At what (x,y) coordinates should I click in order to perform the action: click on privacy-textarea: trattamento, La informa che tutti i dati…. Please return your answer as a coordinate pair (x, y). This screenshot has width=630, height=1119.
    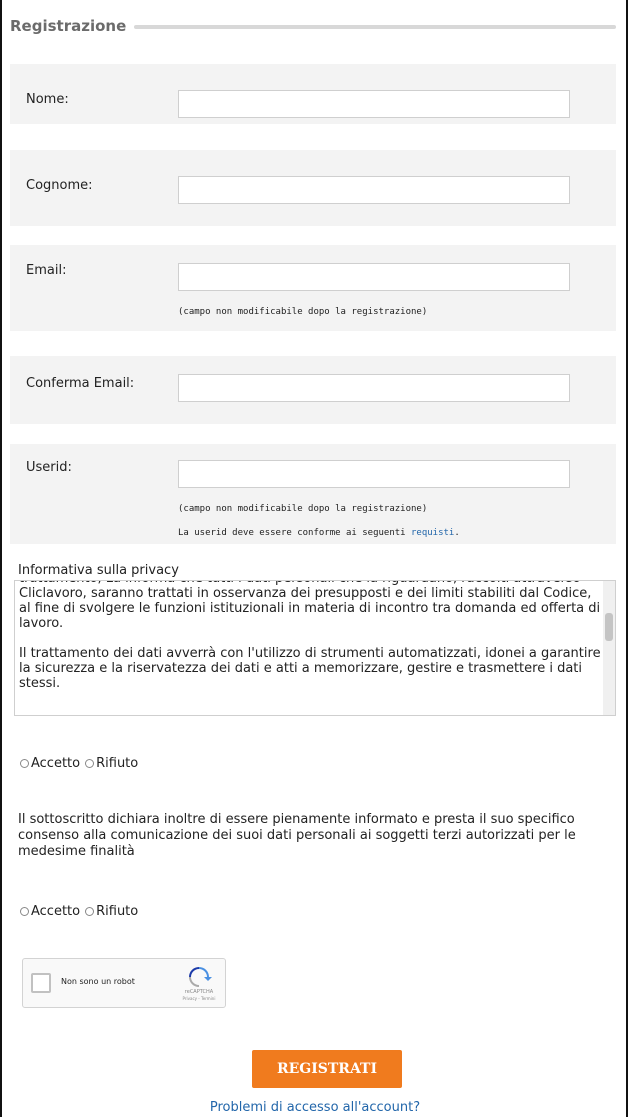
    Looking at the image, I should click on (315, 648).